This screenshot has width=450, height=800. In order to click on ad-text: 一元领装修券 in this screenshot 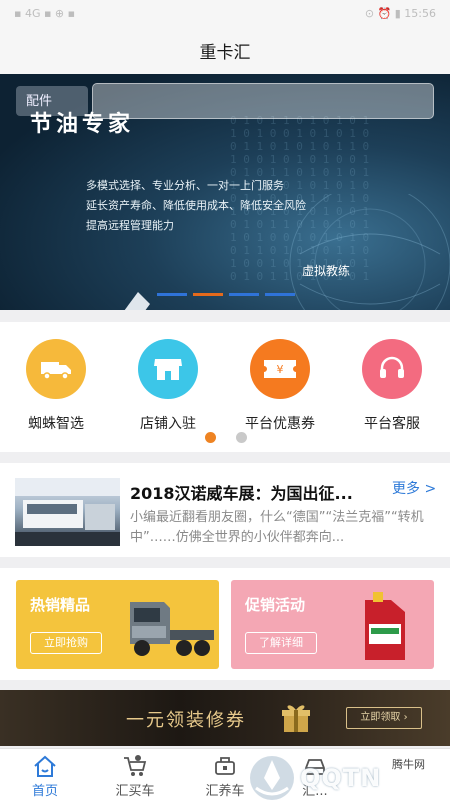, I will do `click(186, 720)`.